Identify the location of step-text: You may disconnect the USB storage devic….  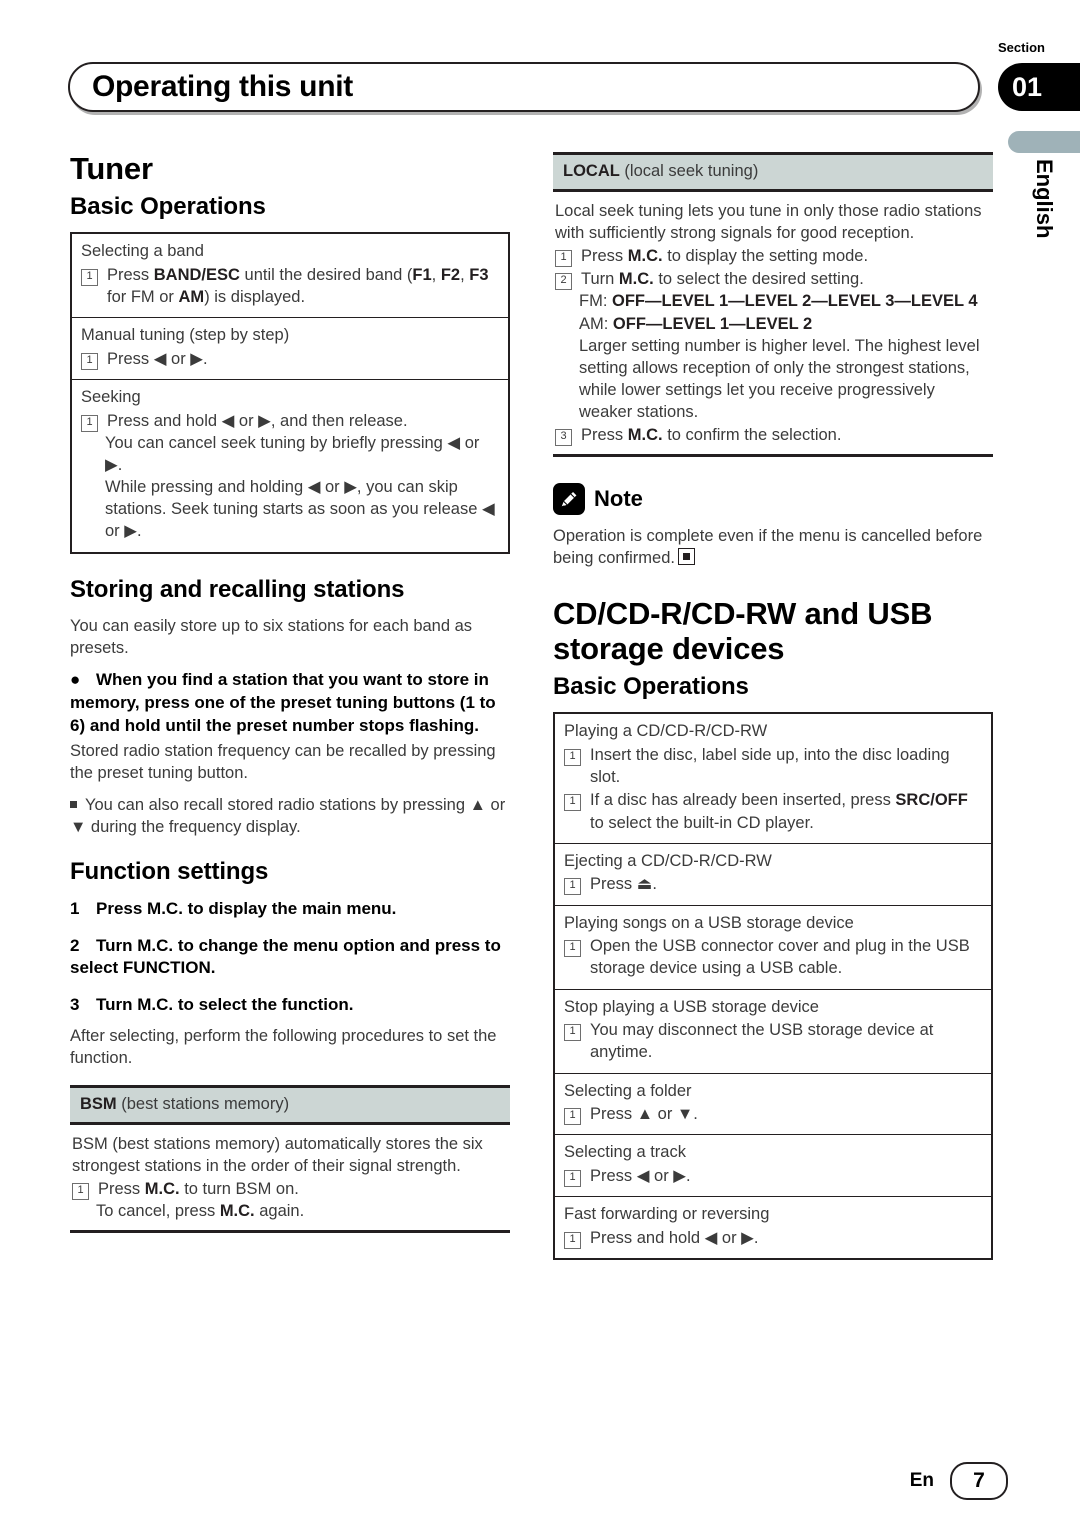
(762, 1041).